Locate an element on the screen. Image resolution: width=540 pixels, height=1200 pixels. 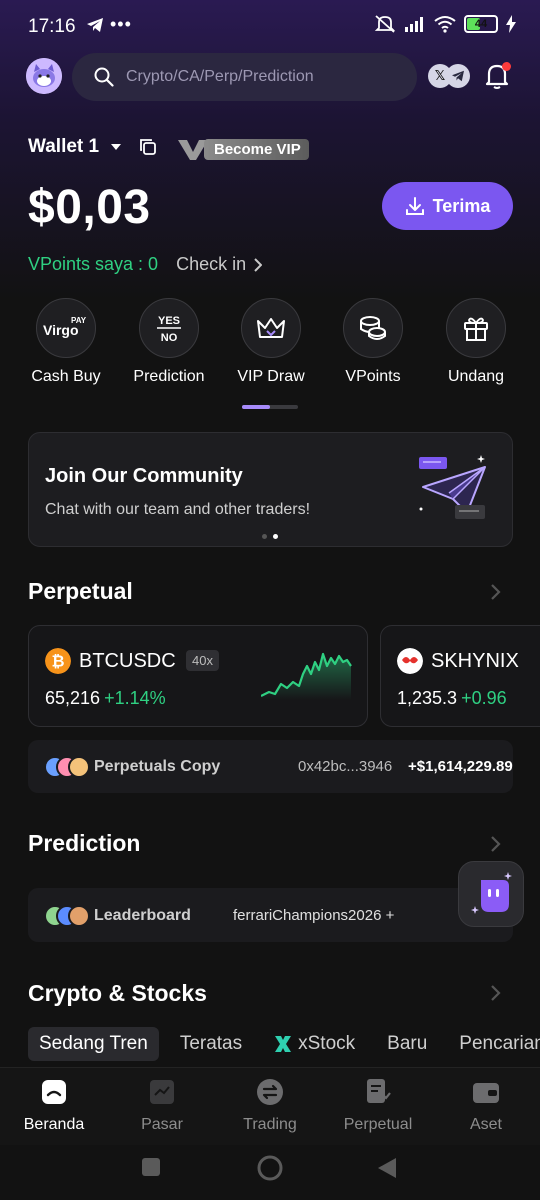
nav-perpetual: Perpetual is located at coordinates (378, 1106).